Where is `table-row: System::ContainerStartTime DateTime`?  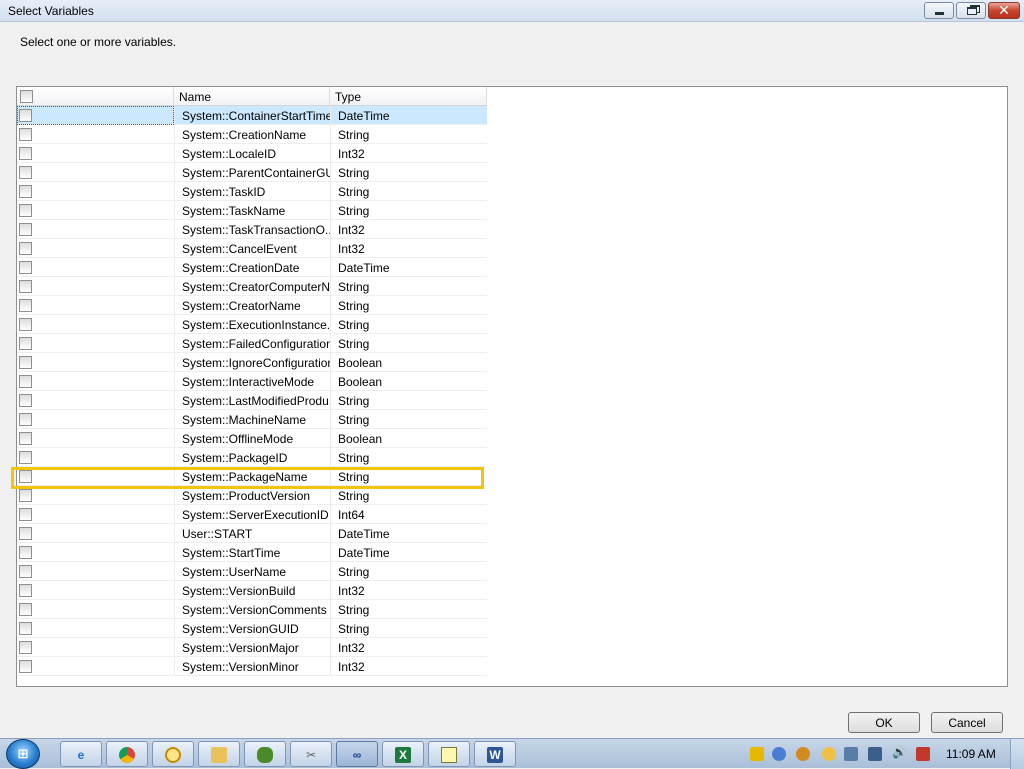
table-row: System::ContainerStartTime DateTime is located at coordinates (252, 115).